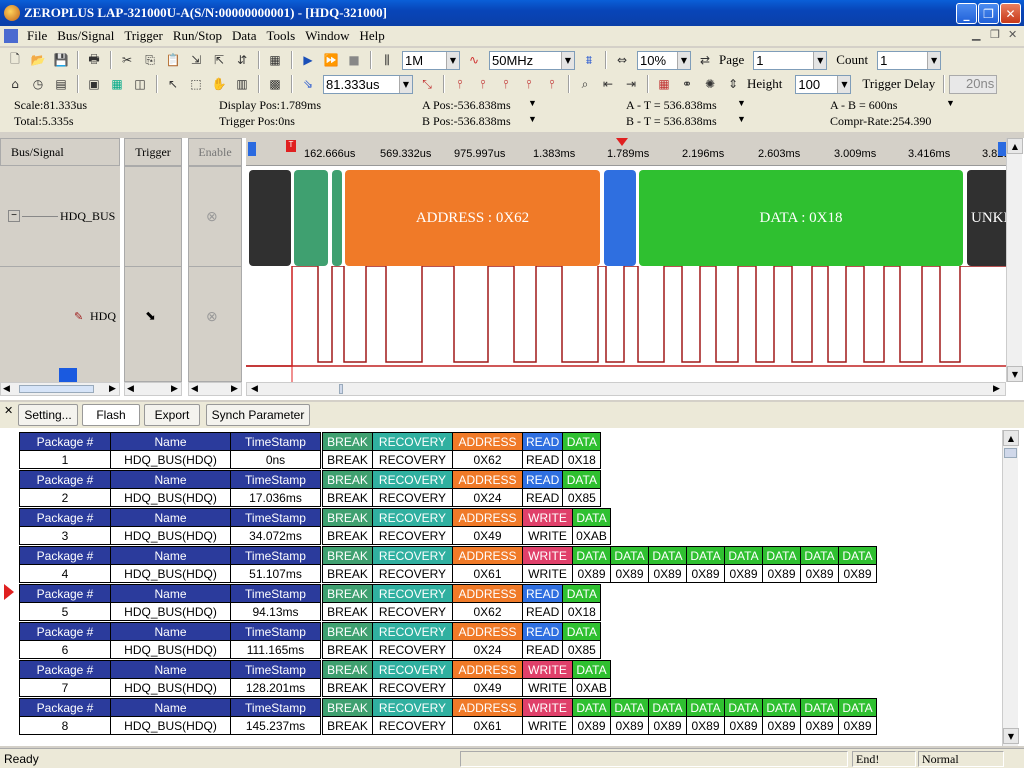  I want to click on cell-address: 0X62, so click(487, 611).